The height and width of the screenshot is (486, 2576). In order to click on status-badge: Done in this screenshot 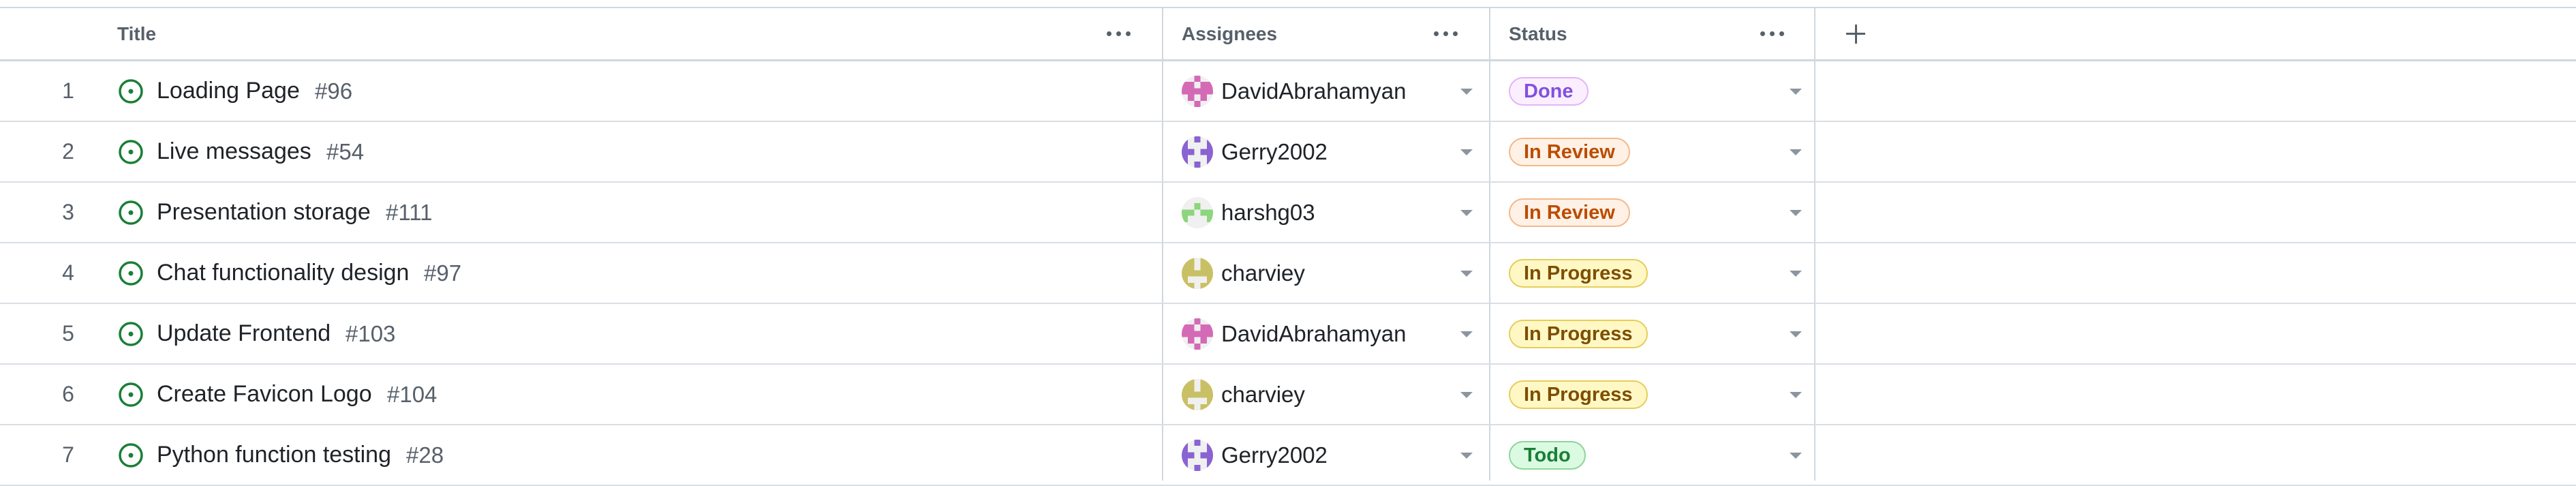, I will do `click(1549, 91)`.